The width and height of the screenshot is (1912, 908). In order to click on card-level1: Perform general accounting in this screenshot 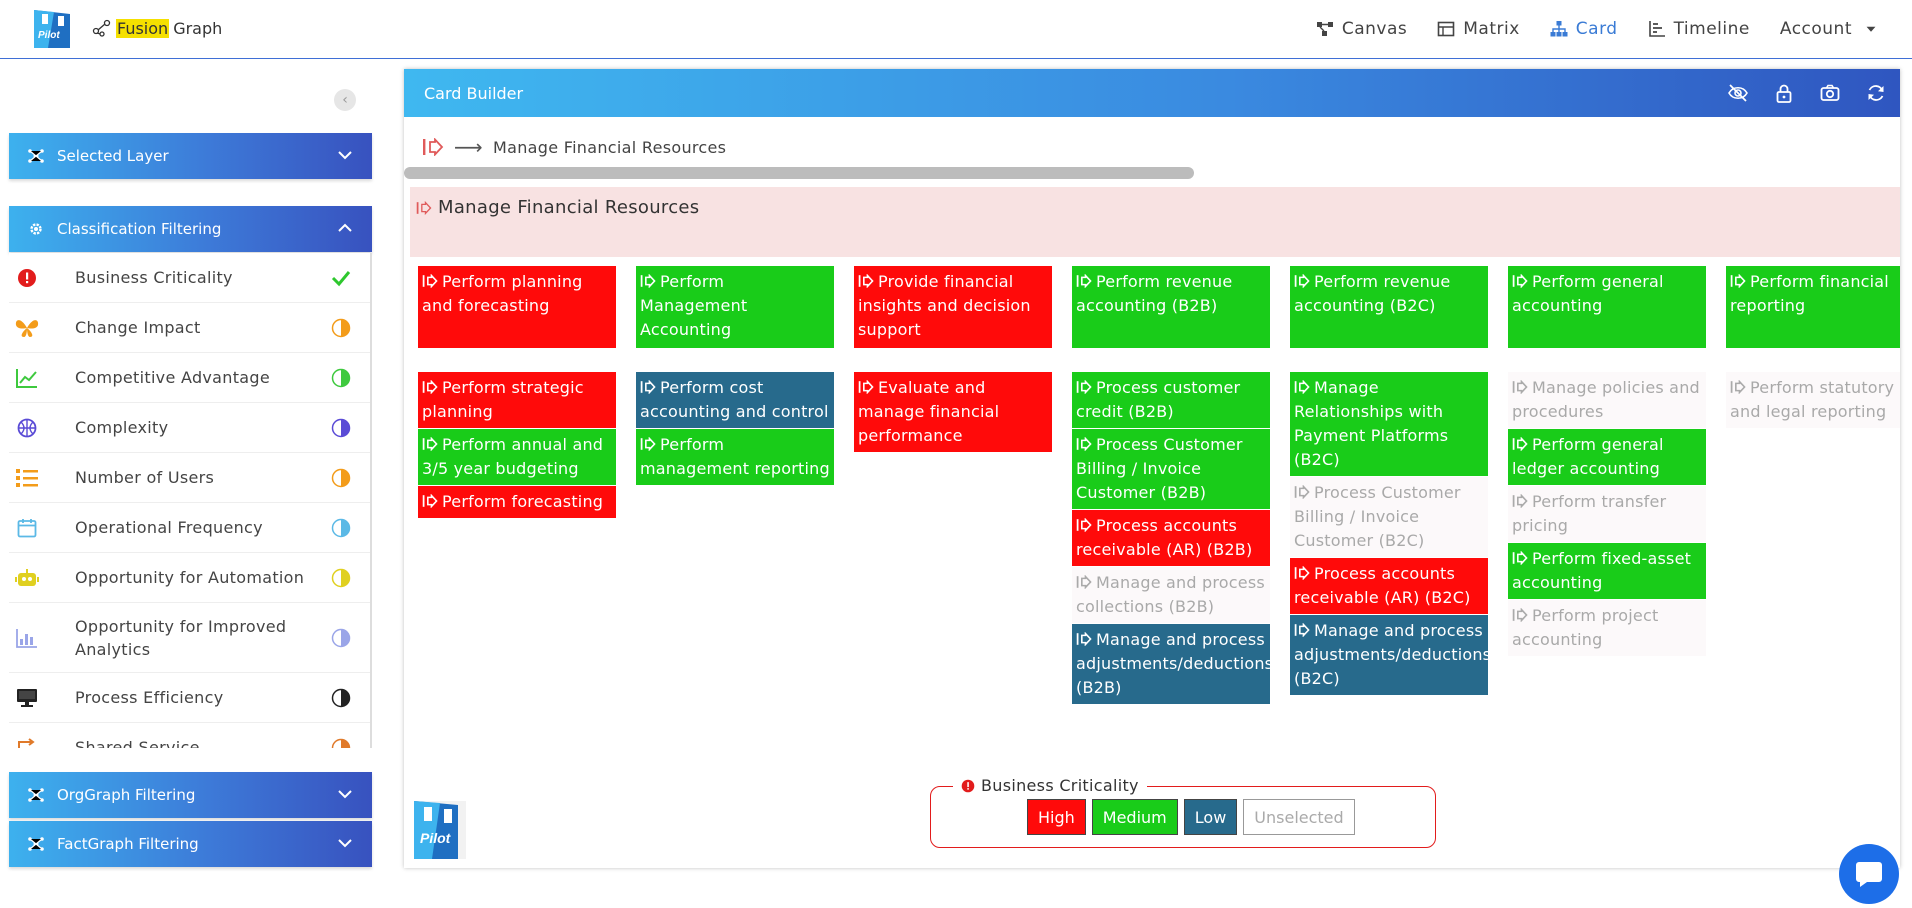, I will do `click(1607, 307)`.